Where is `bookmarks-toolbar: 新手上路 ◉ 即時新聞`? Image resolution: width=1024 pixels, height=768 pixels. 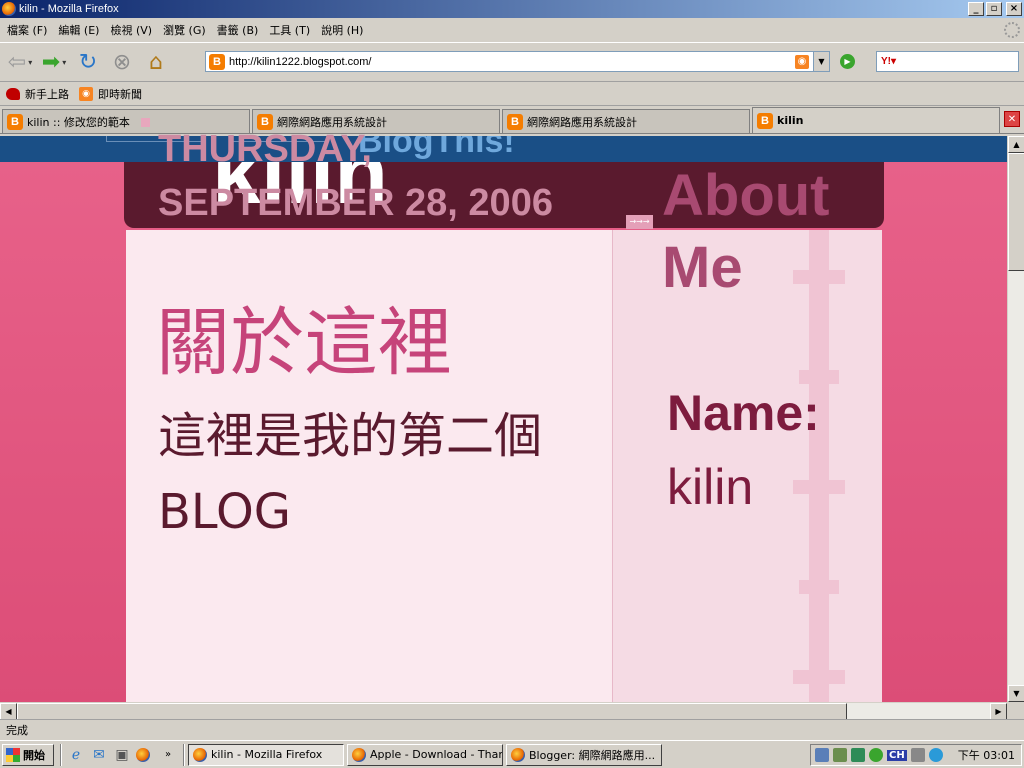 bookmarks-toolbar: 新手上路 ◉ 即時新聞 is located at coordinates (512, 94).